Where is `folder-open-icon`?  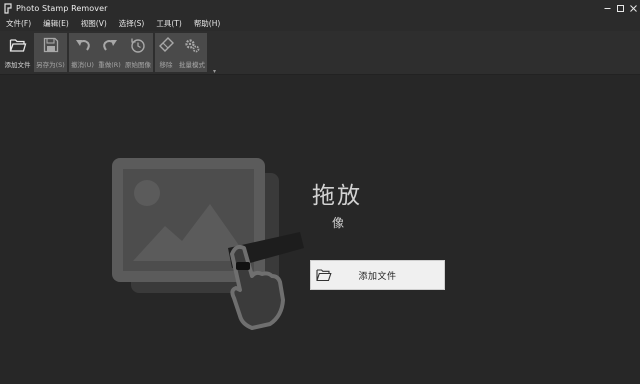 folder-open-icon is located at coordinates (17, 45).